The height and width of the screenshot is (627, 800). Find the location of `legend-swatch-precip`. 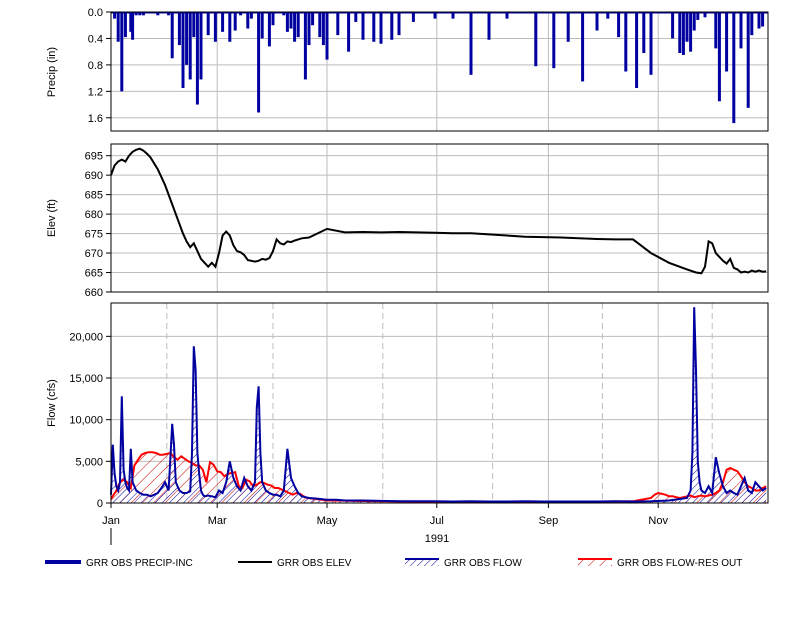

legend-swatch-precip is located at coordinates (63, 562).